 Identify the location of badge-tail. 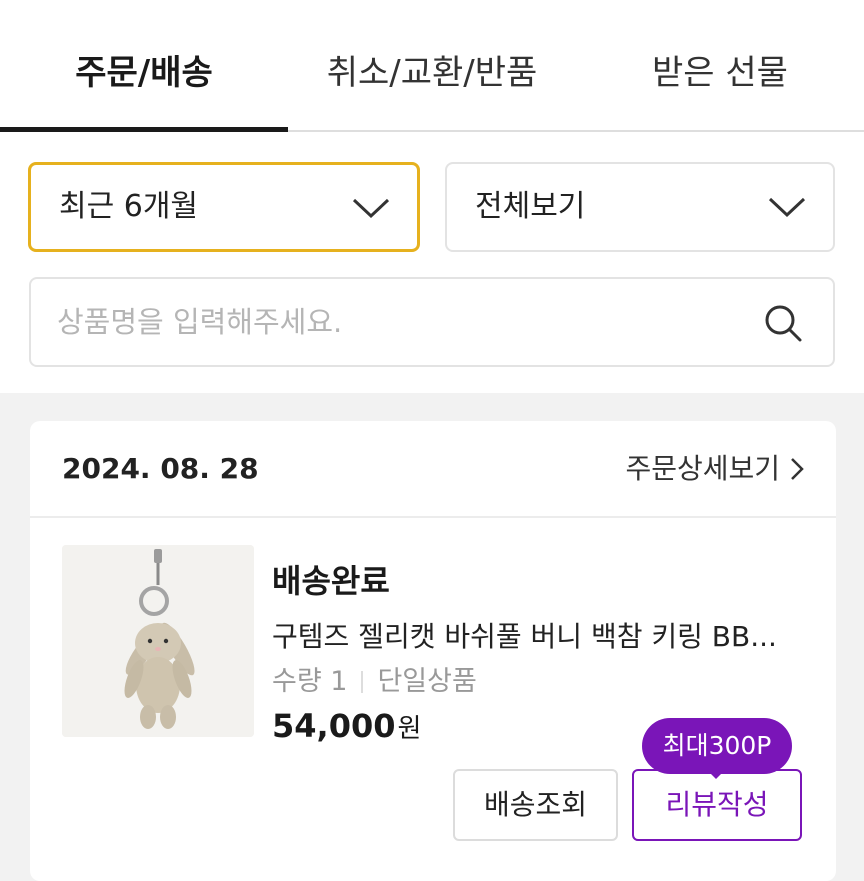
(716, 774).